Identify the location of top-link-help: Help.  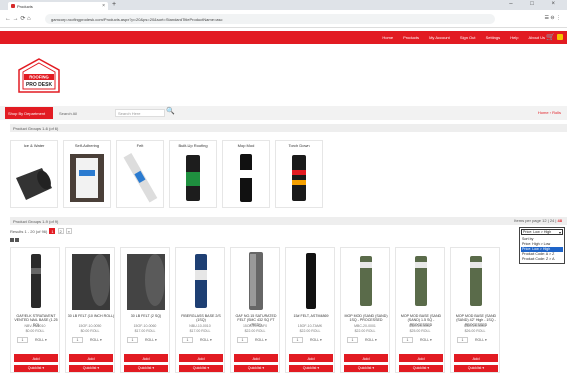
(514, 37).